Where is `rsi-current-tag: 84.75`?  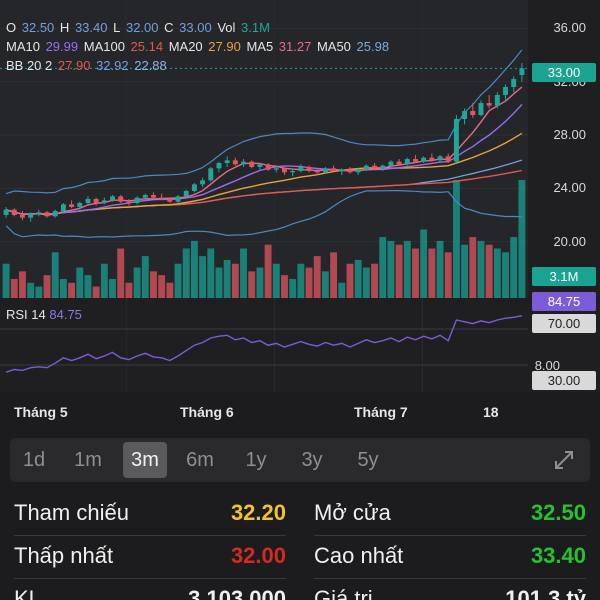
rsi-current-tag: 84.75 is located at coordinates (564, 301).